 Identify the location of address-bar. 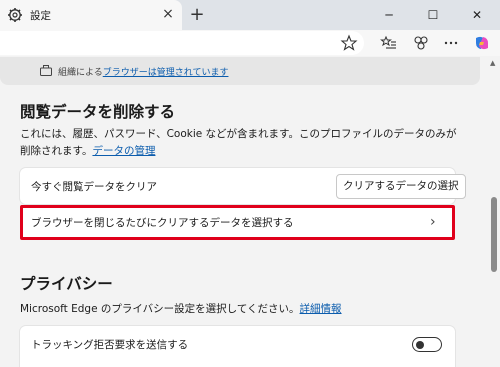
(182, 43).